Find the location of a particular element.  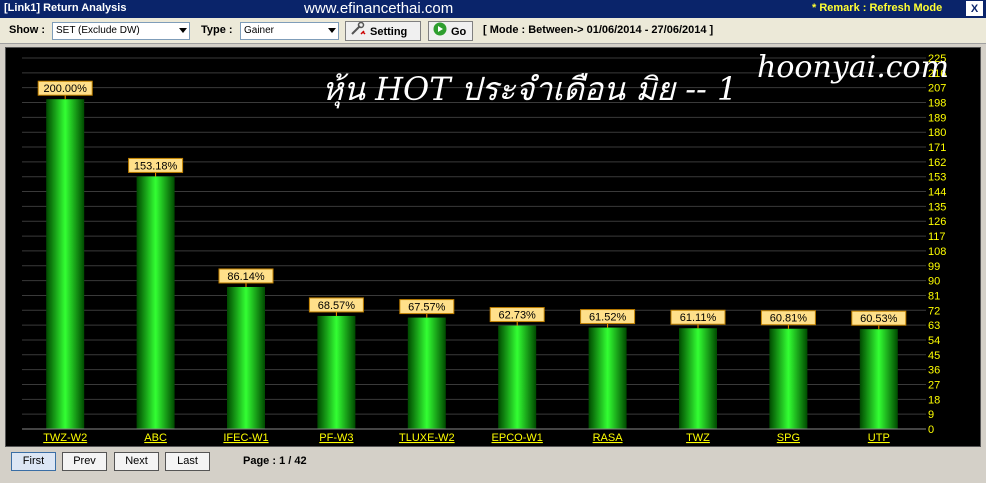

y-tick-label: 63 is located at coordinates (934, 326).